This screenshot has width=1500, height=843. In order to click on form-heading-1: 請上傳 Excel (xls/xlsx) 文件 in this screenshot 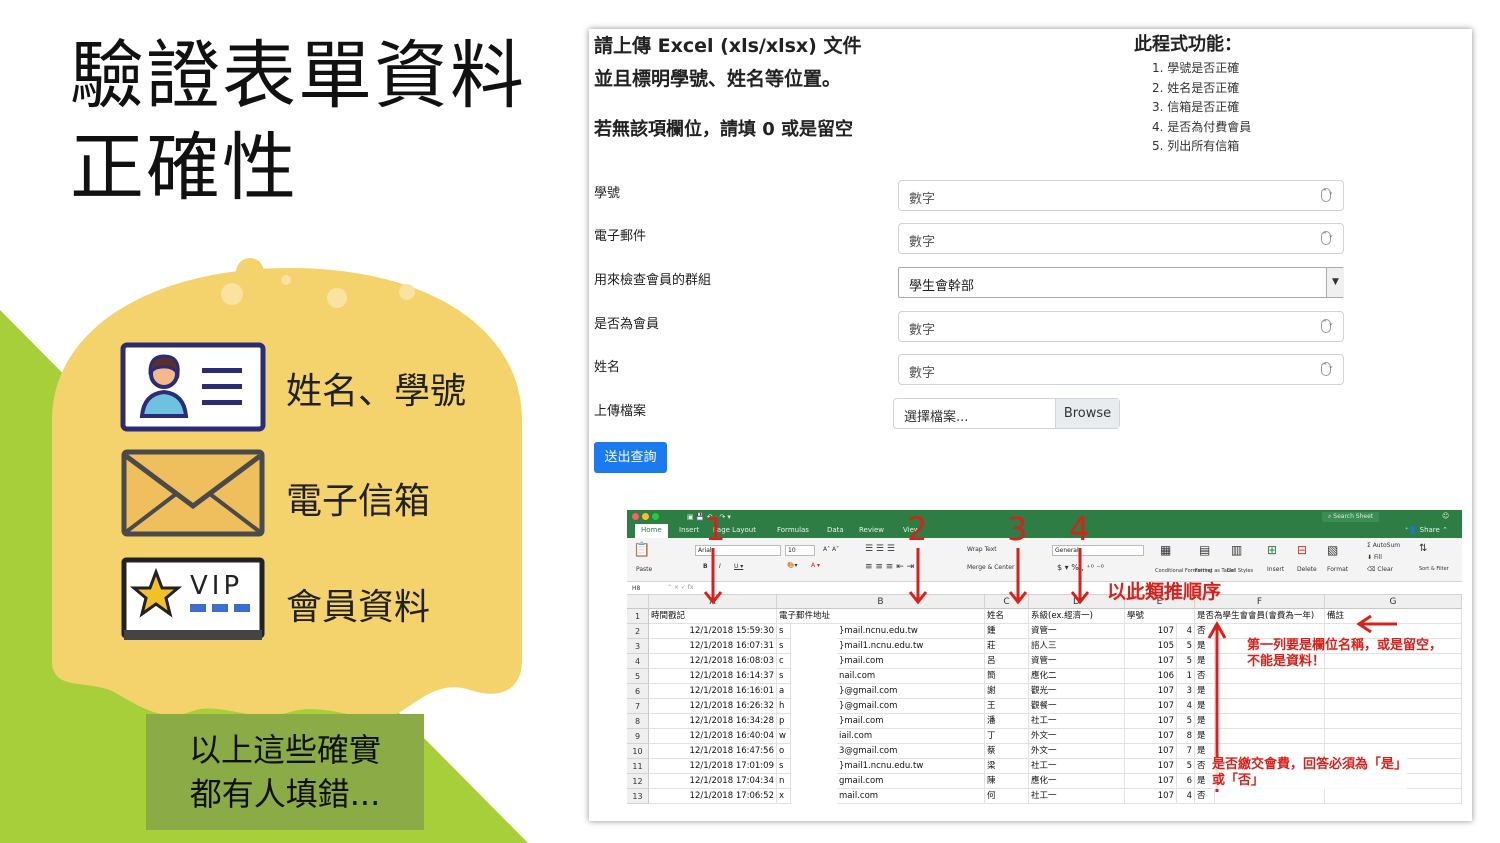, I will do `click(728, 46)`.